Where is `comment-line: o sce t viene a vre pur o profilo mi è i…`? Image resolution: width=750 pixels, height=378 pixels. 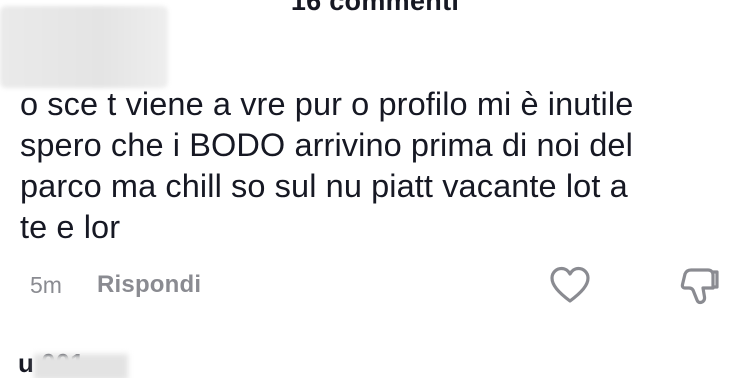
comment-line: o sce t viene a vre pur o profilo mi è i… is located at coordinates (327, 104).